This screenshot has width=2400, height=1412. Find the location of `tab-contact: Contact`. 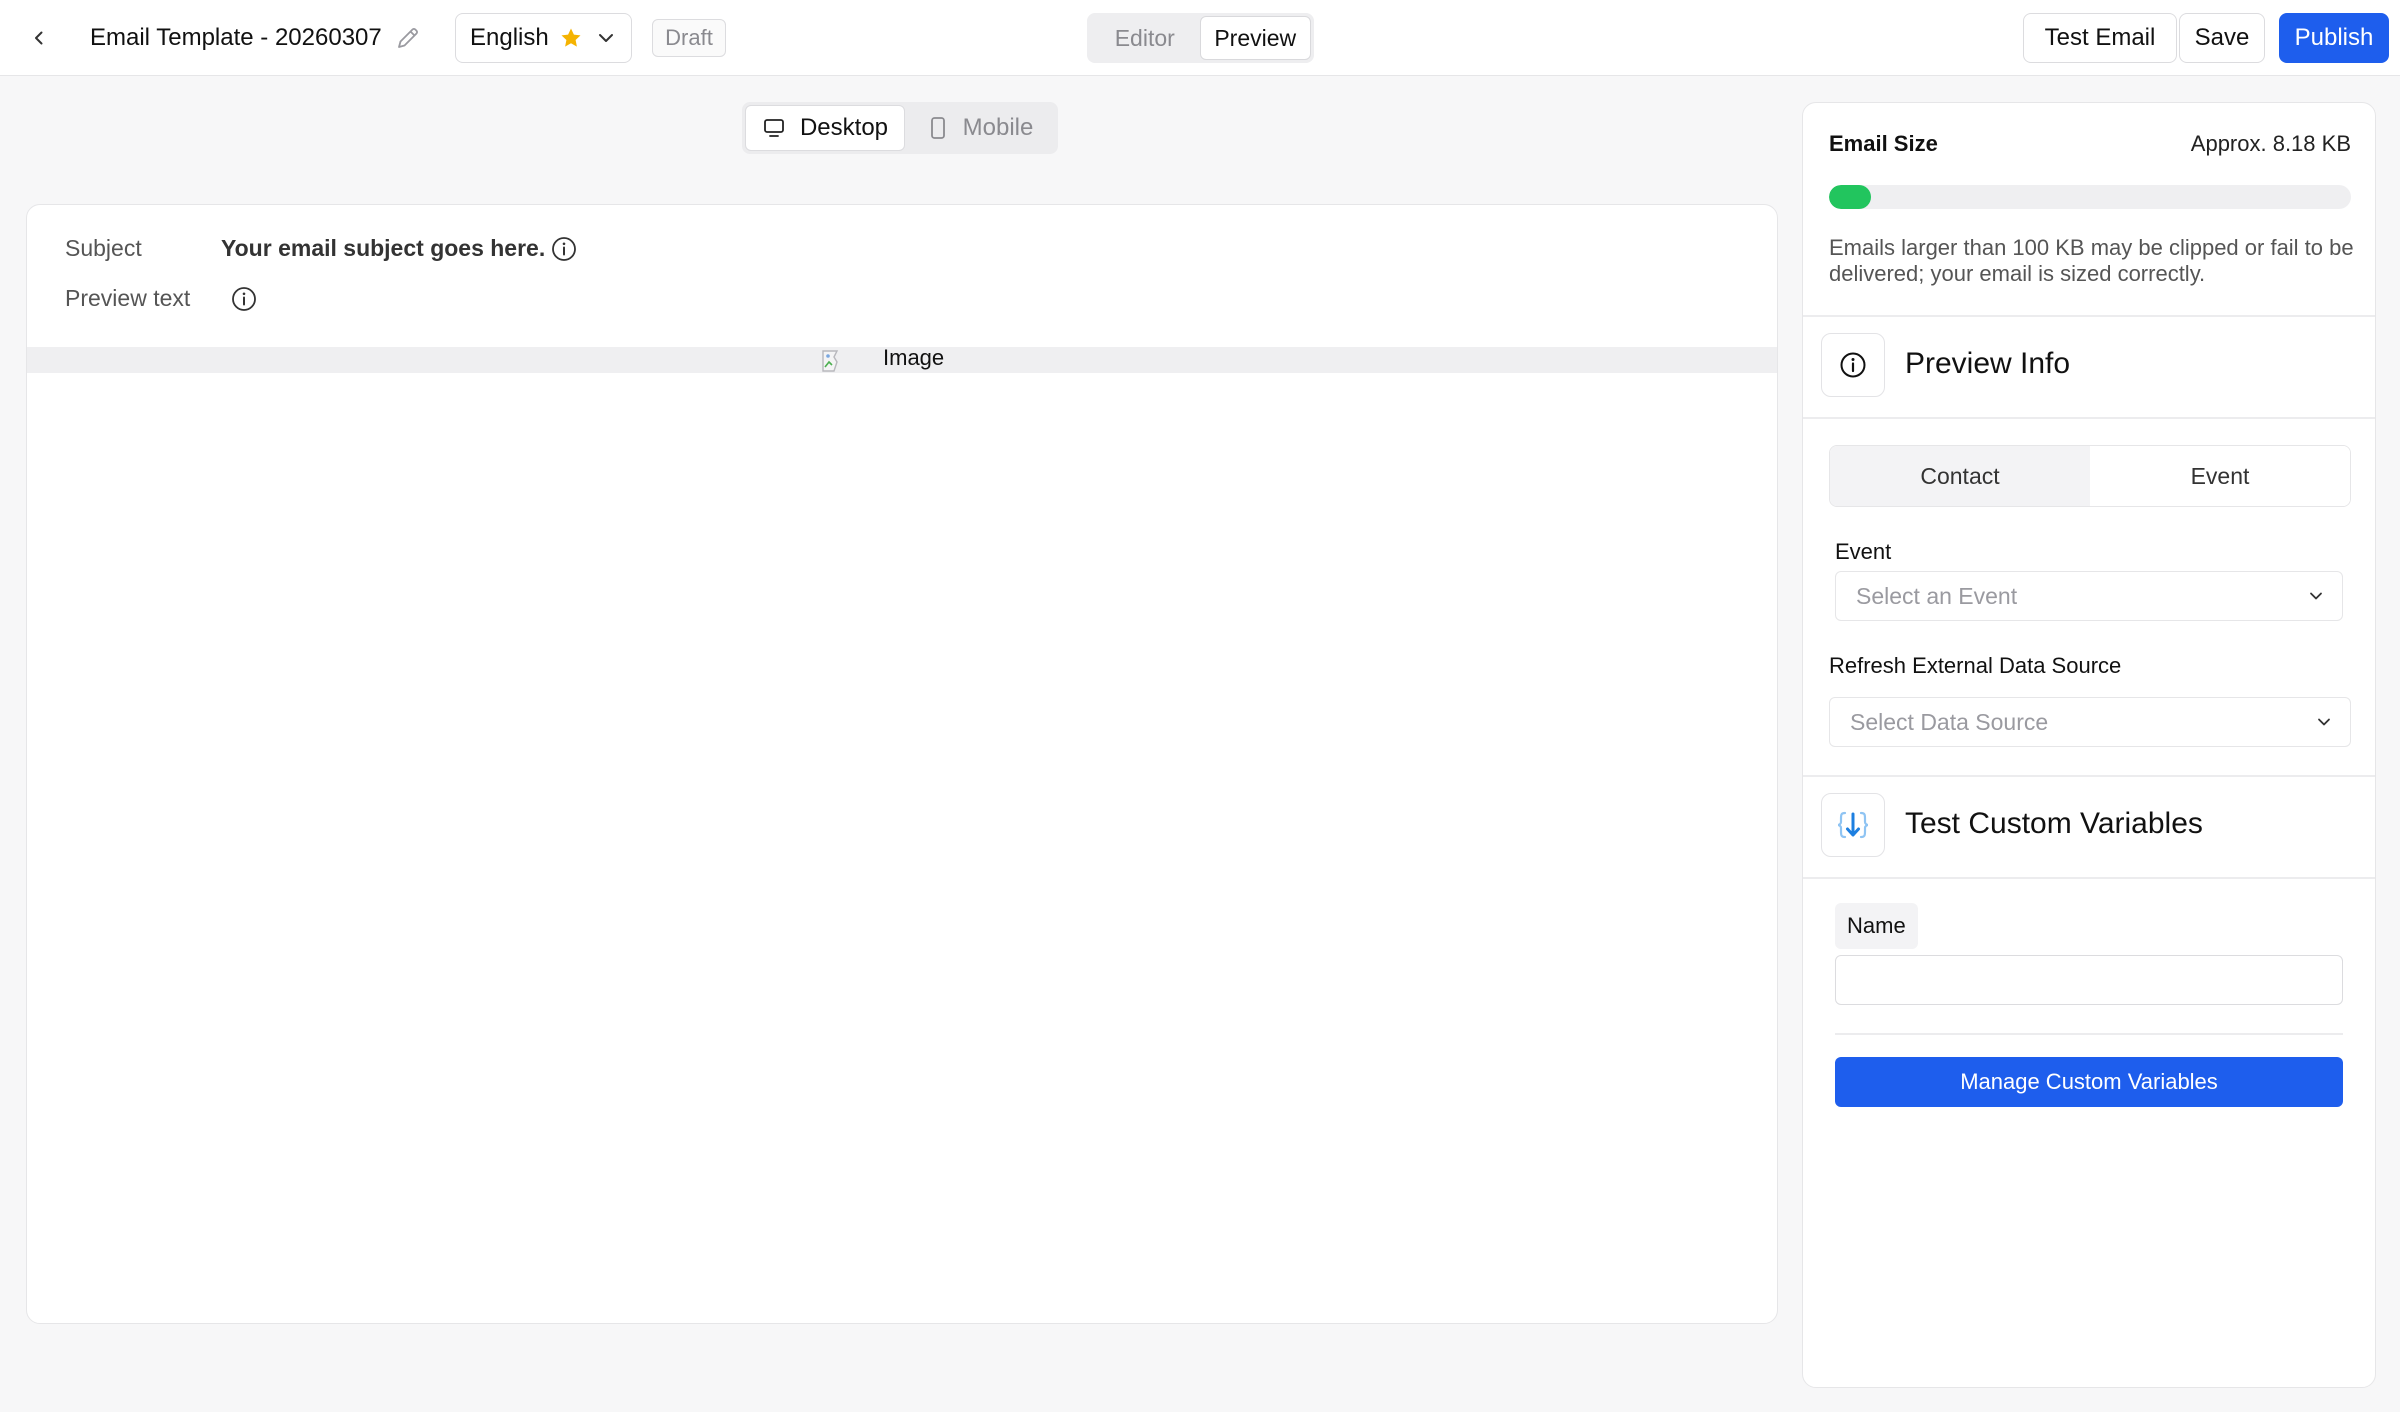

tab-contact: Contact is located at coordinates (1960, 476).